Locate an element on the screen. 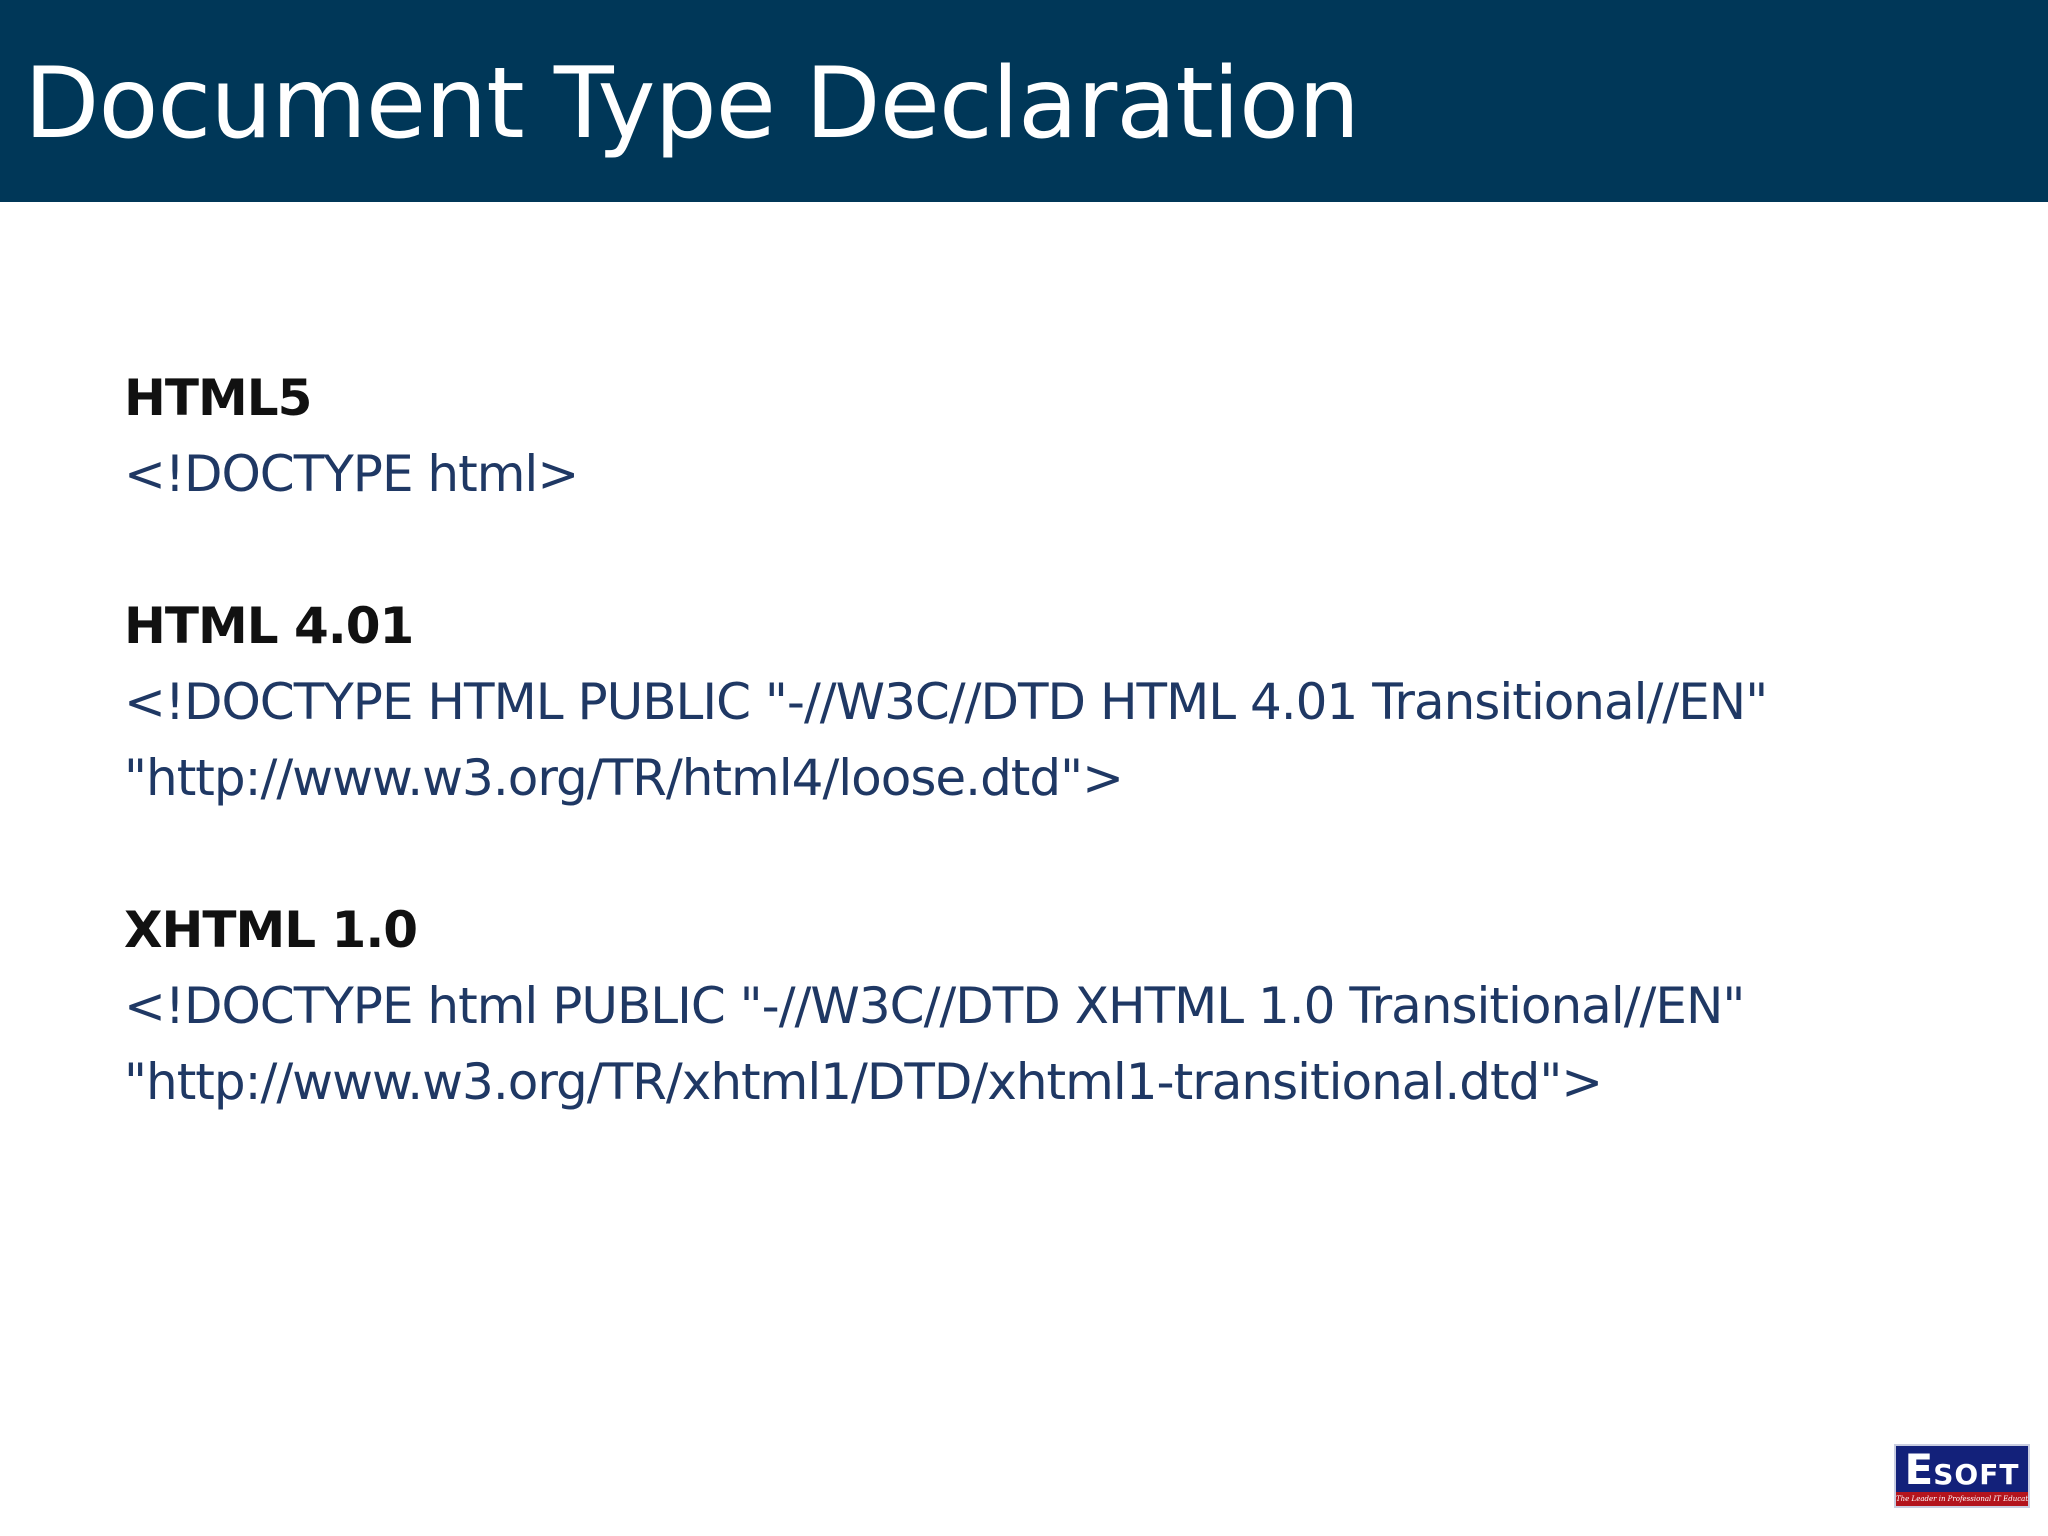  section-heading: XHTML 1.0 is located at coordinates (271, 930).